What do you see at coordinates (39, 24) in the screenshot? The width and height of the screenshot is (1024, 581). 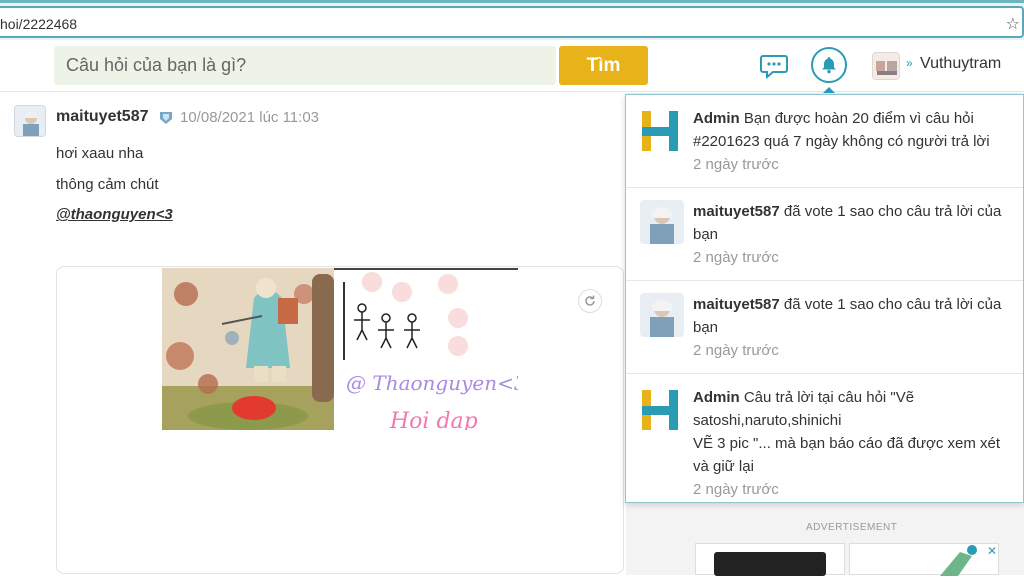 I see `url-text: hoi/2222468` at bounding box center [39, 24].